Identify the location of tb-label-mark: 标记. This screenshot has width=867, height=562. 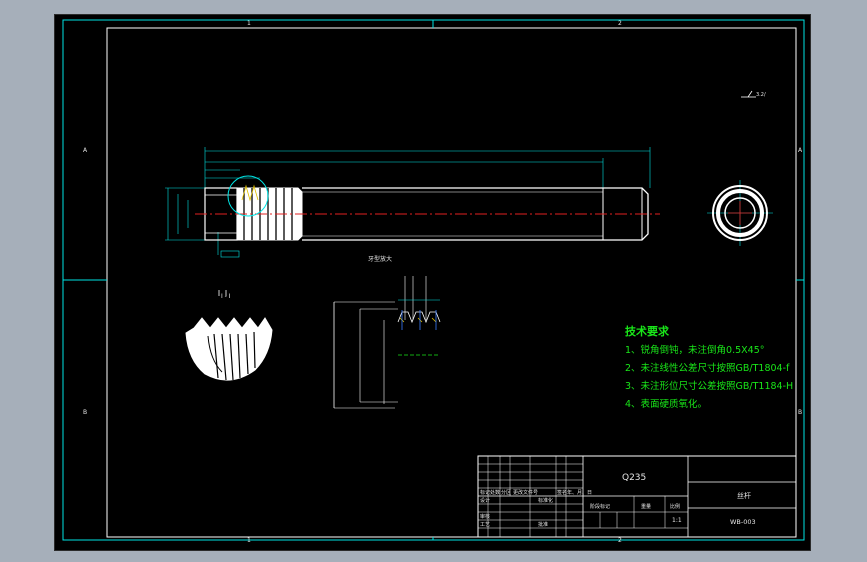
(485, 492).